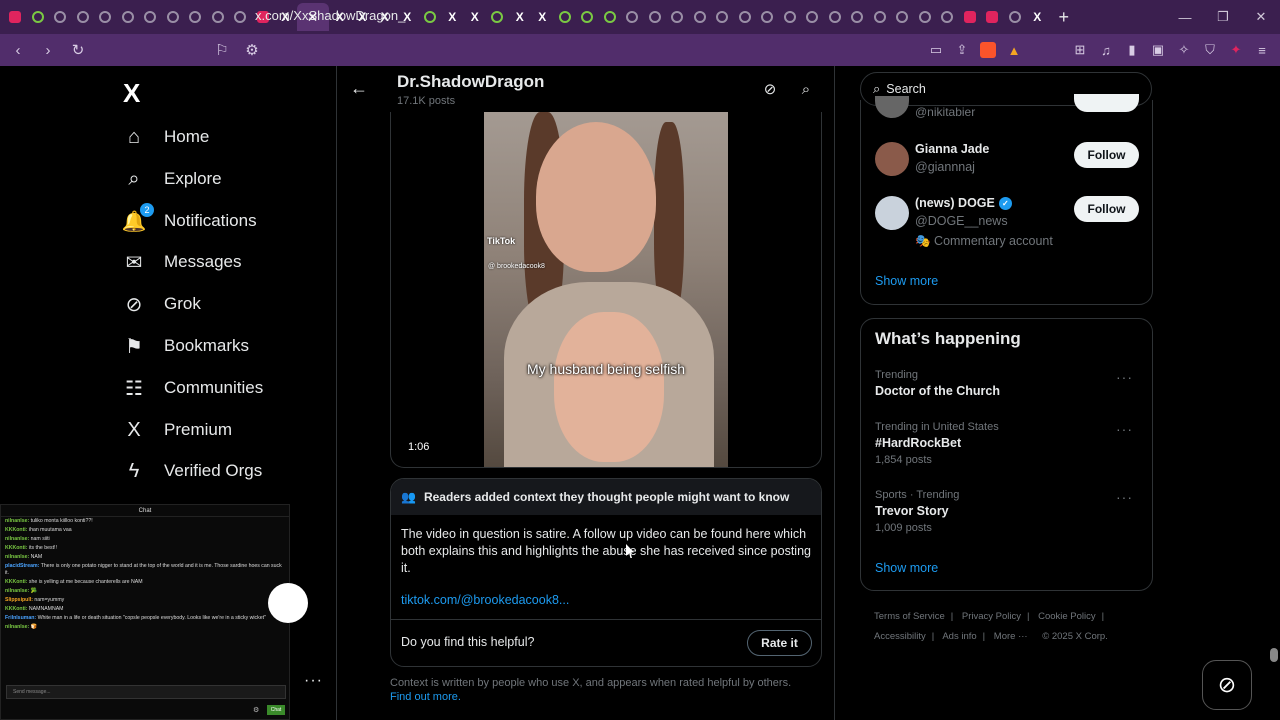 The image size is (1280, 720). I want to click on close-window-button: ✕, so click(1261, 17).